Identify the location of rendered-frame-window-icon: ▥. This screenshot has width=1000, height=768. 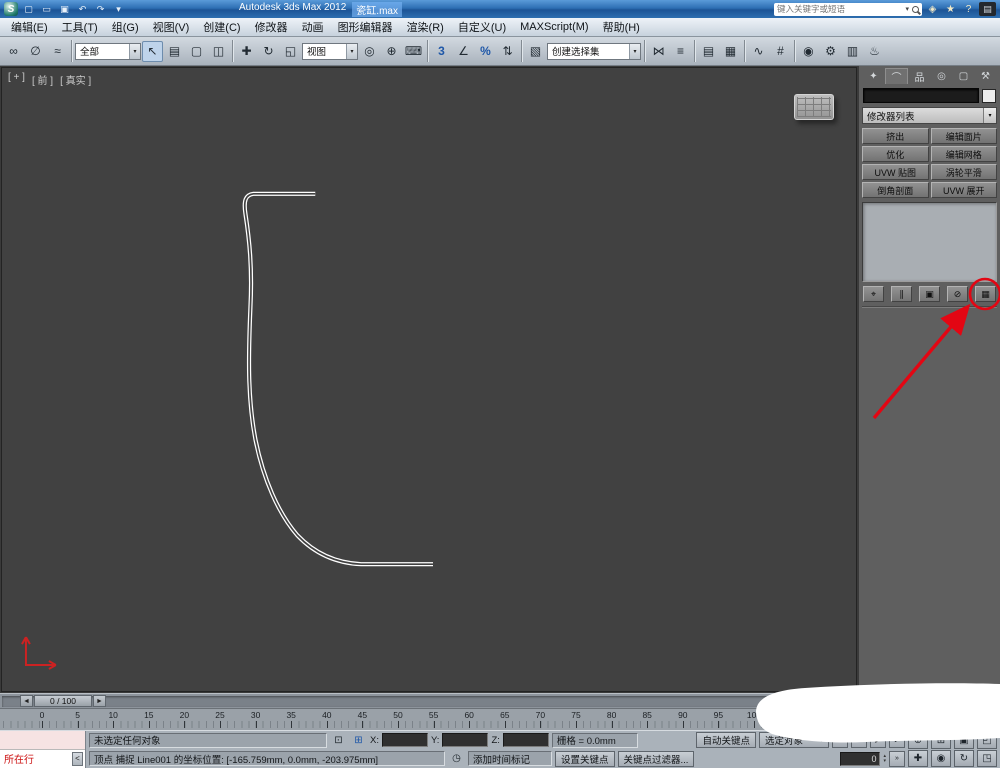
(852, 51).